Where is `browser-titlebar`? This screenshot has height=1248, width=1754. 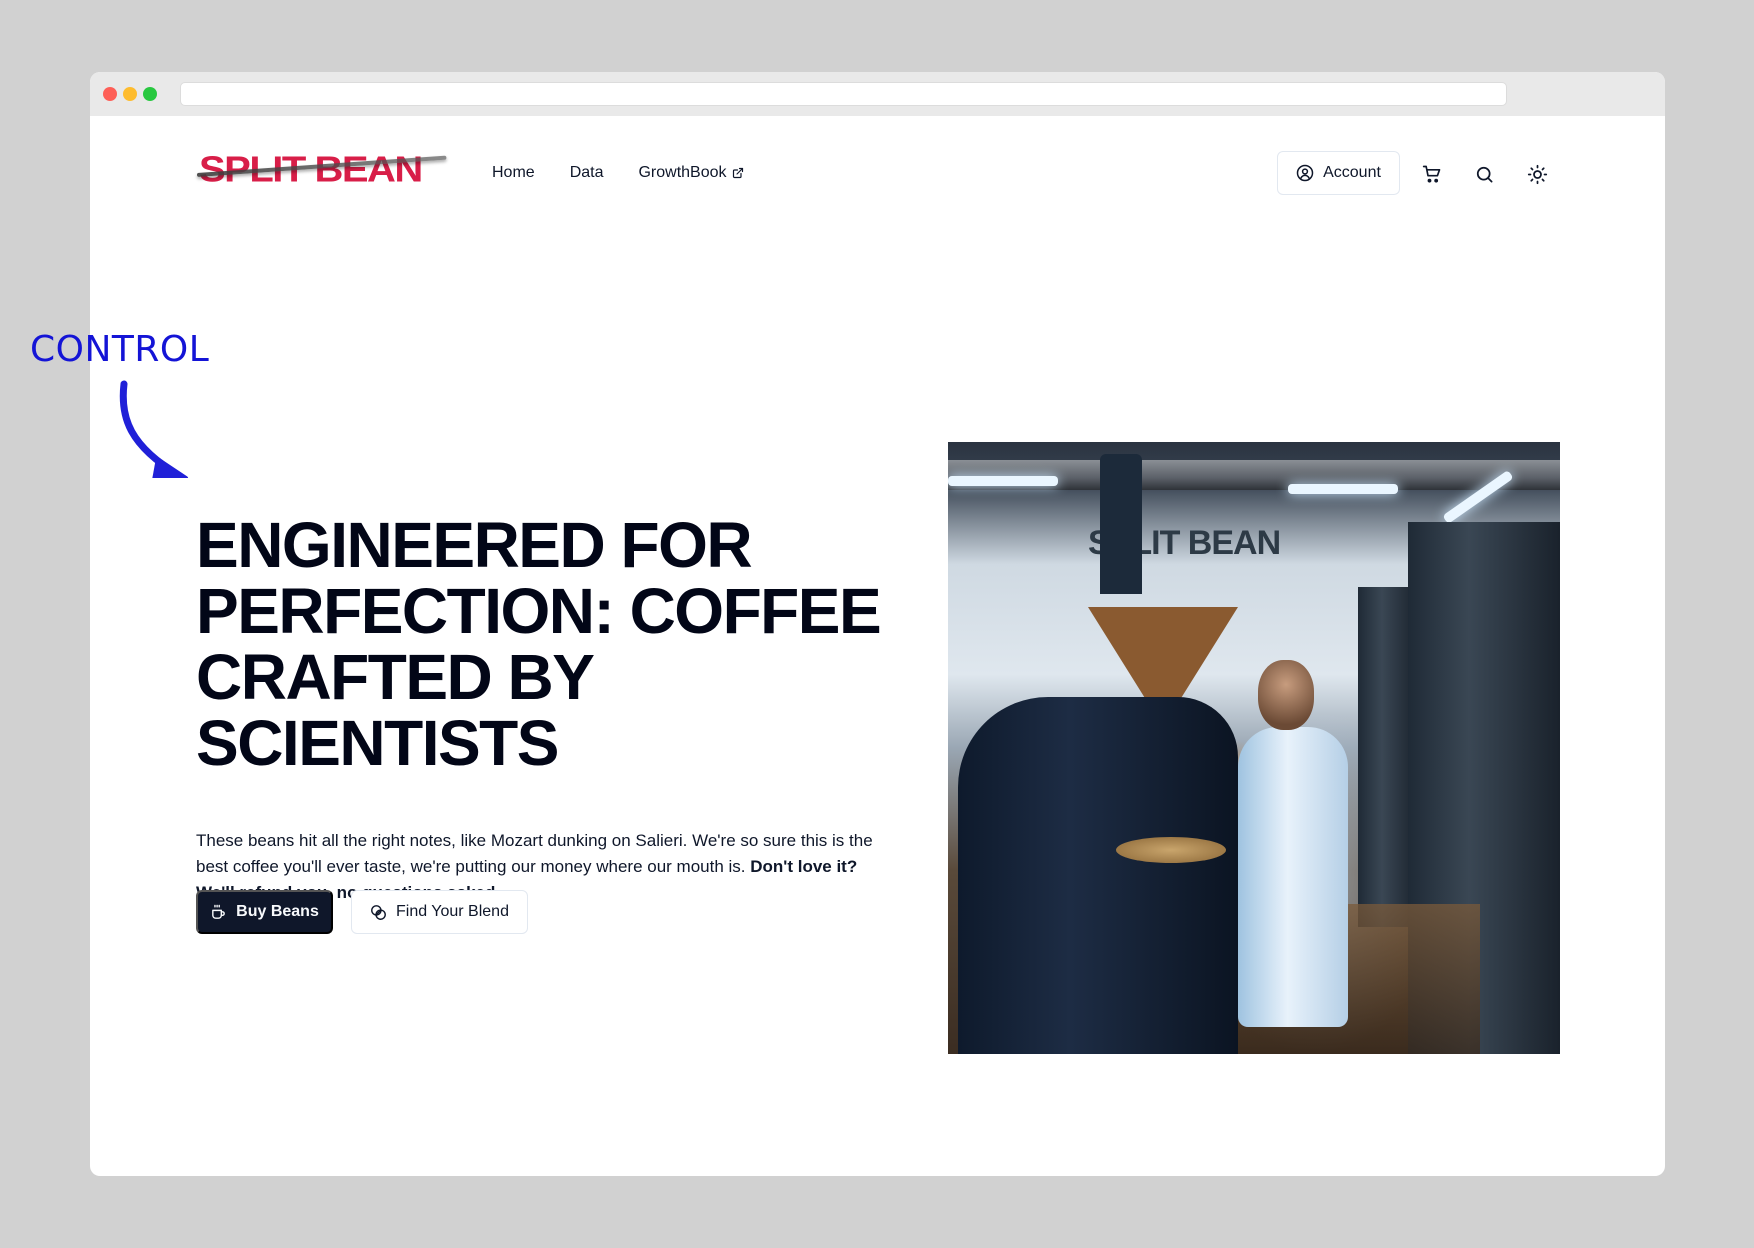 browser-titlebar is located at coordinates (877, 94).